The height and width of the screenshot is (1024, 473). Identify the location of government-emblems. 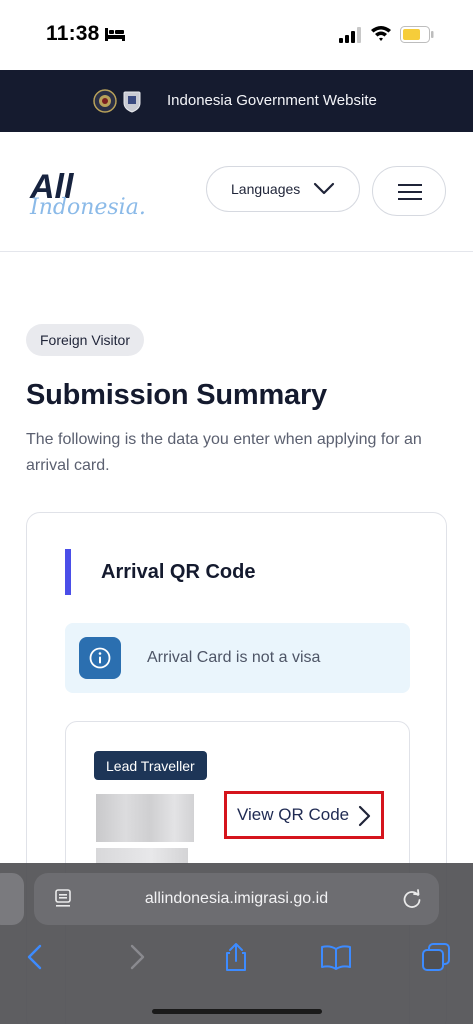
(118, 101).